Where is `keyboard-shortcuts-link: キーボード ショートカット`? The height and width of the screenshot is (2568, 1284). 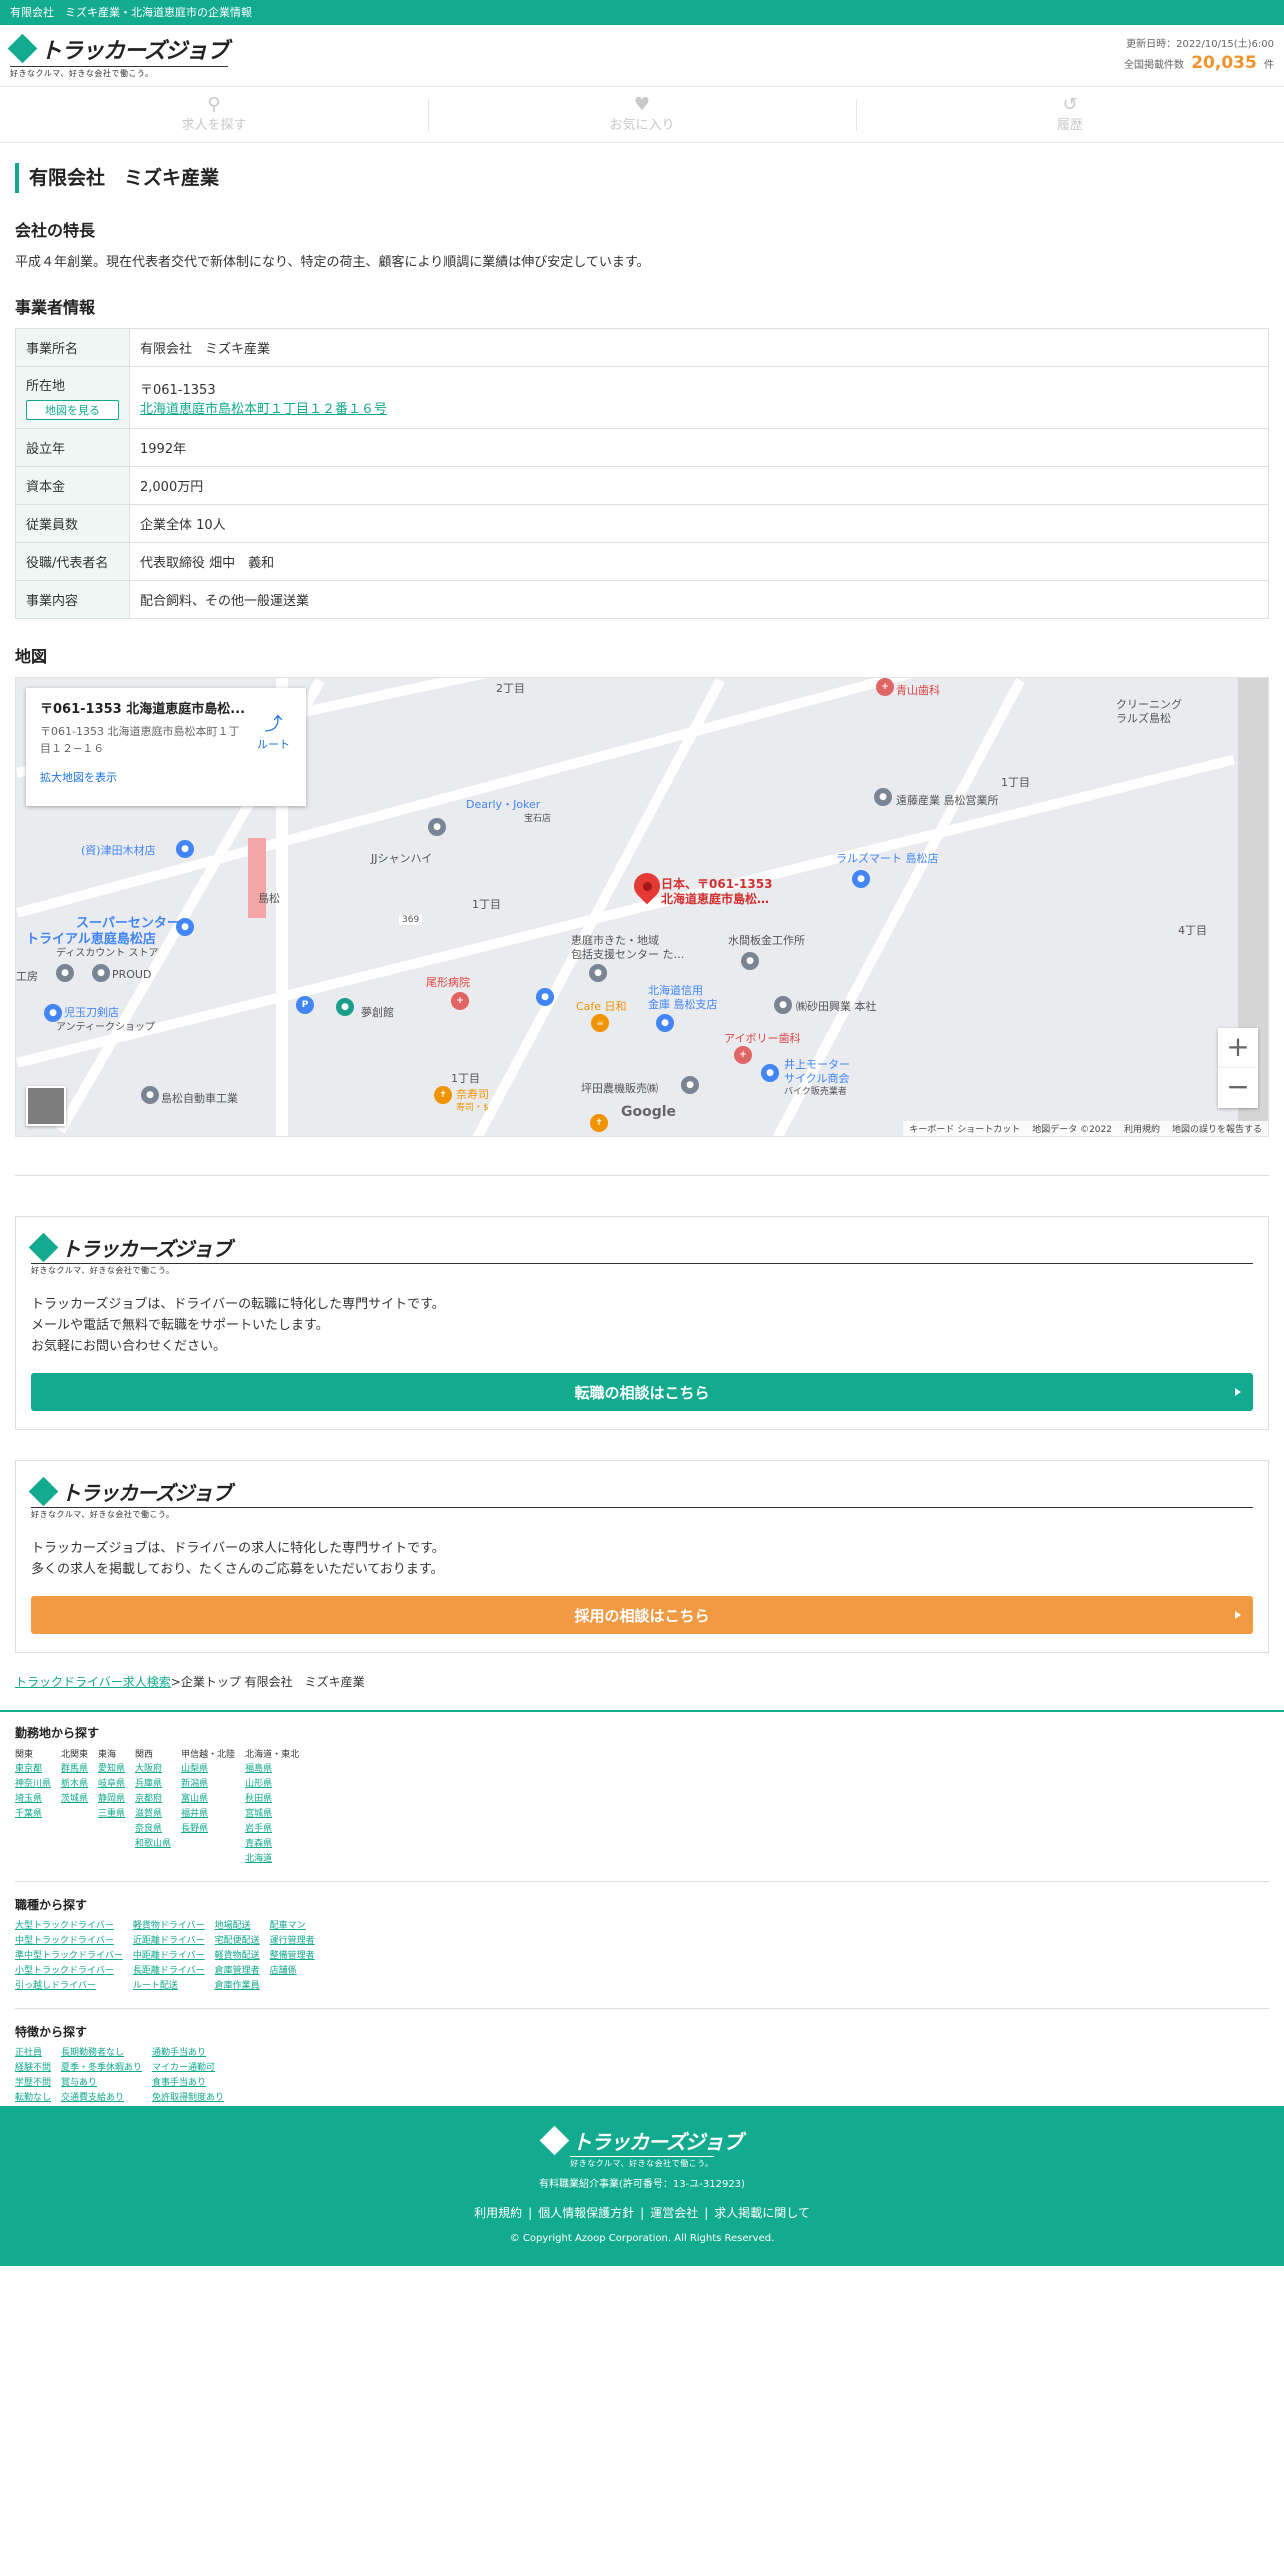
keyboard-shortcuts-link: キーボード ショートカット is located at coordinates (964, 1128).